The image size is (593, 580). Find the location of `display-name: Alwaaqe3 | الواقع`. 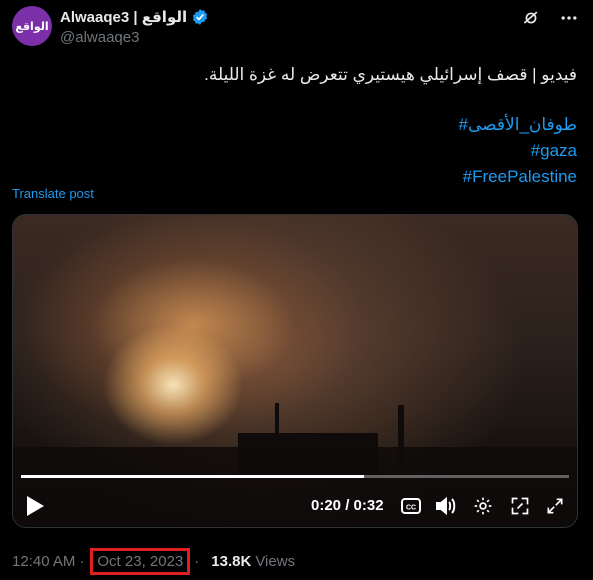

display-name: Alwaaqe3 | الواقع is located at coordinates (123, 17).